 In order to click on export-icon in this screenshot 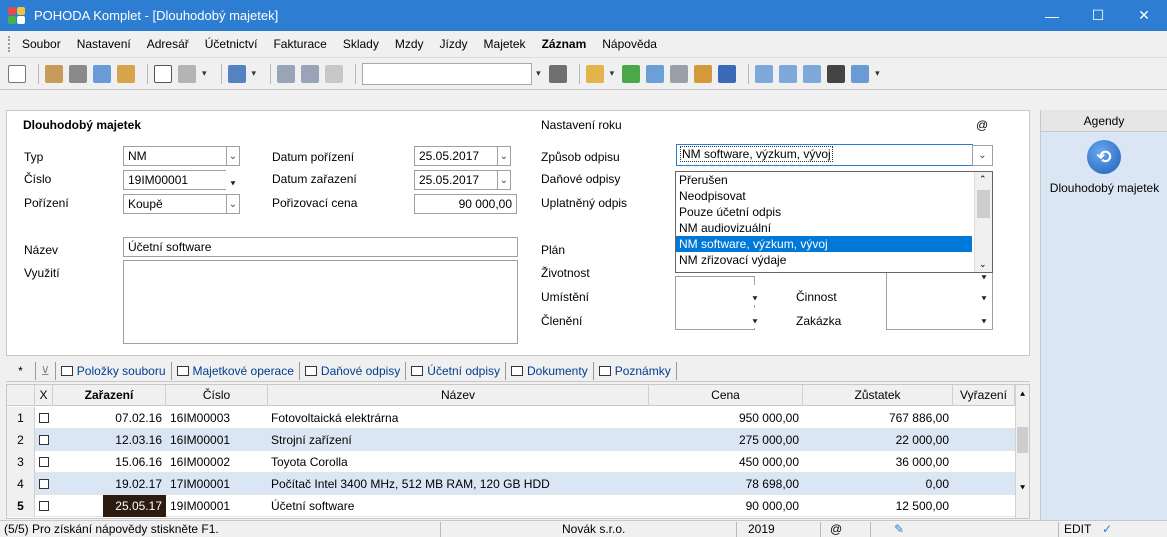, I will do `click(126, 73)`.